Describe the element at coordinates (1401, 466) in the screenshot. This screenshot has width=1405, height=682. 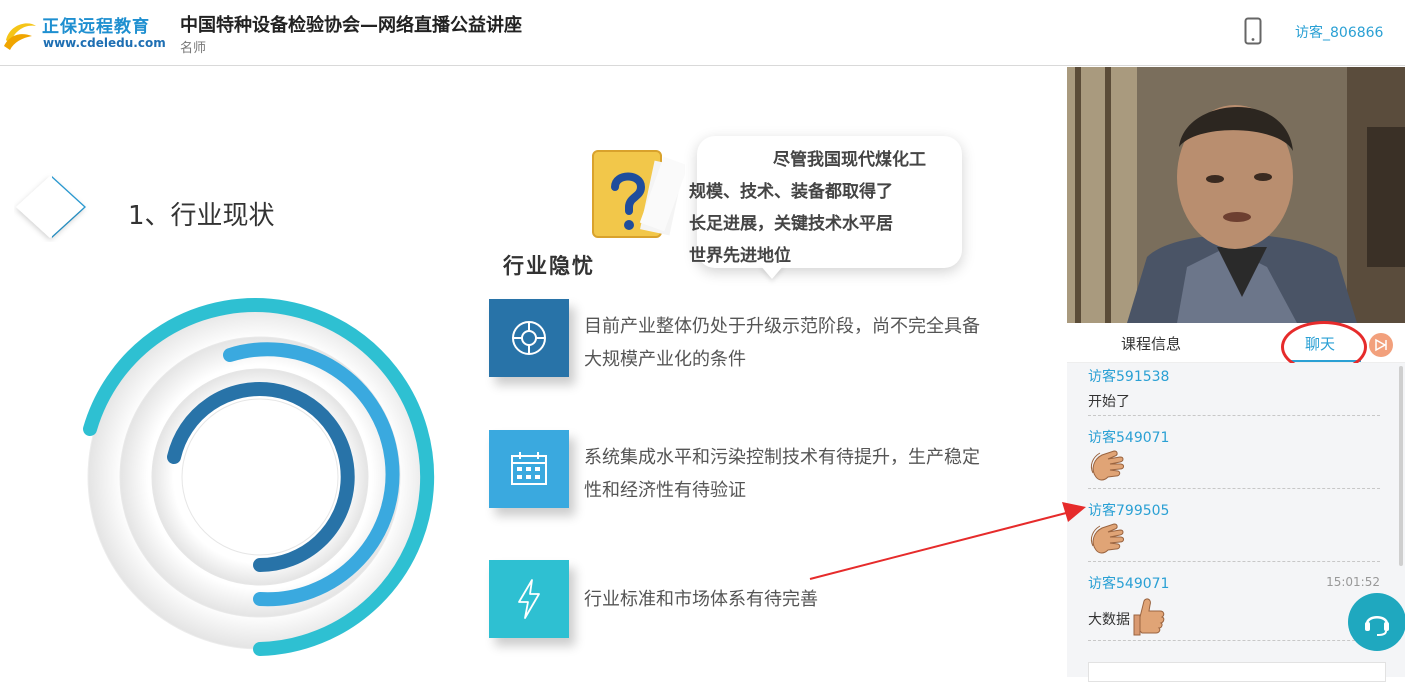
I see `chat-scrollbar` at that location.